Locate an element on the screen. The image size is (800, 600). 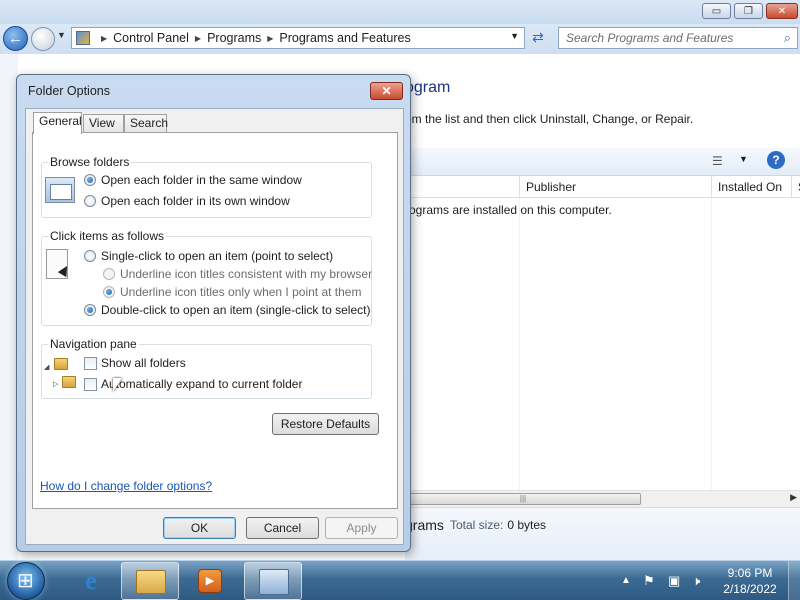
ok-button: OK is located at coordinates (199, 528).